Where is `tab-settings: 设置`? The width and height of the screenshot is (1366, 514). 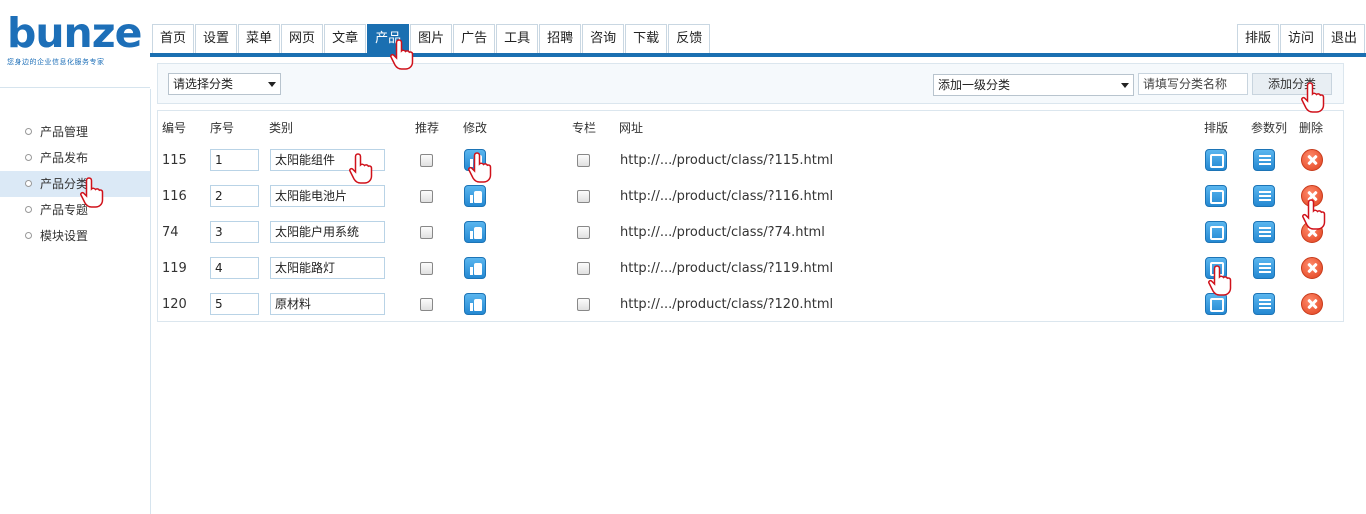 tab-settings: 设置 is located at coordinates (216, 39).